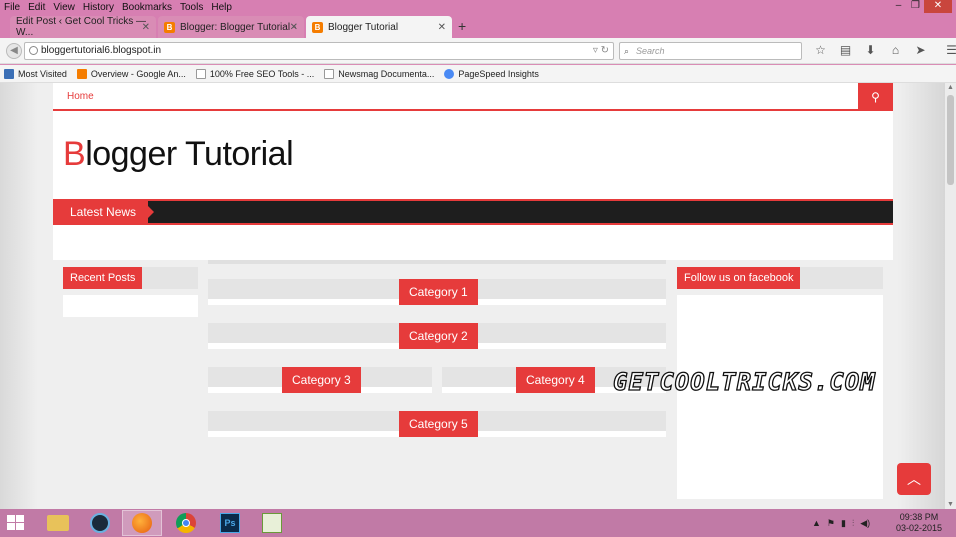 The width and height of the screenshot is (956, 537). I want to click on bookmark-most-visited: Most Visited, so click(35, 73).